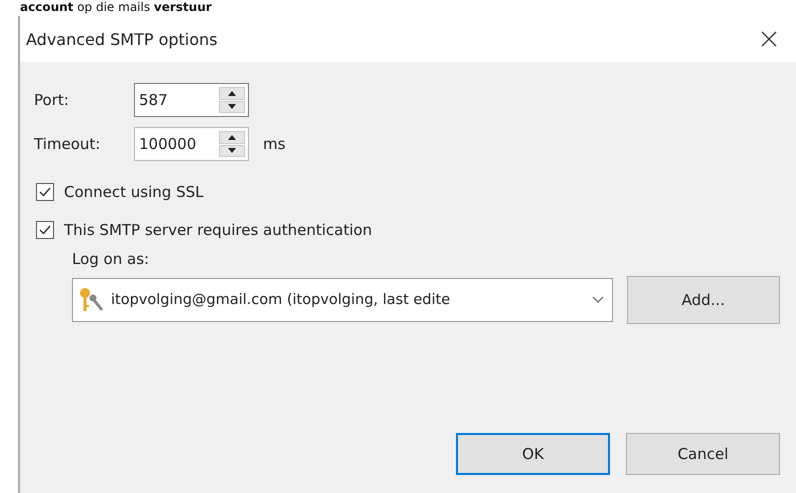 This screenshot has height=493, width=796. Describe the element at coordinates (177, 100) in the screenshot. I see `number-input: 587` at that location.